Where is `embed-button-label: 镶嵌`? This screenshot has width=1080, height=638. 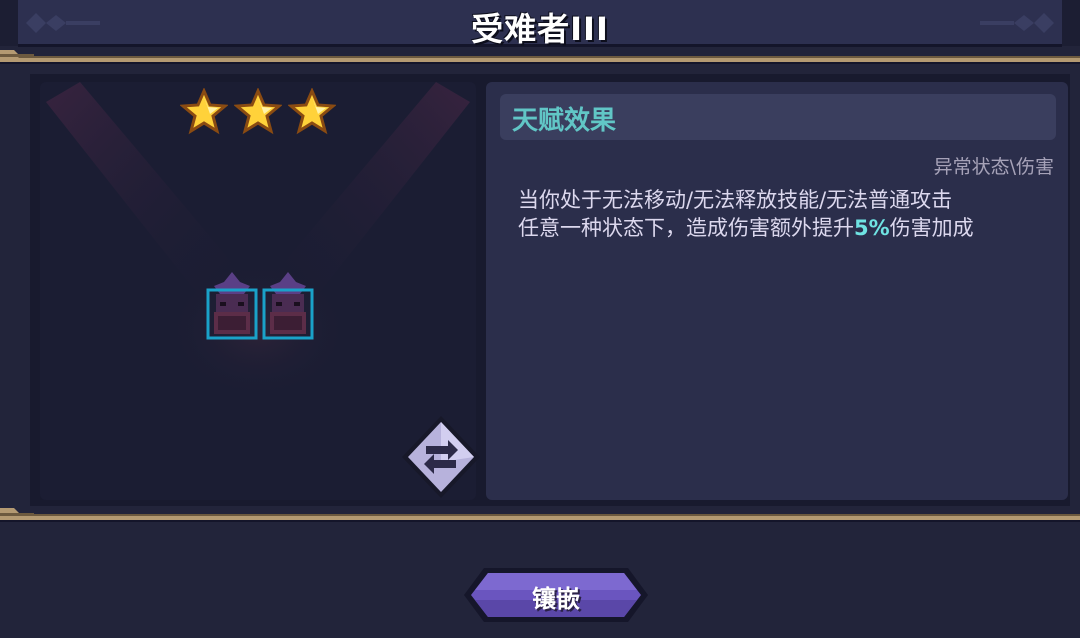 embed-button-label: 镶嵌 is located at coordinates (556, 599).